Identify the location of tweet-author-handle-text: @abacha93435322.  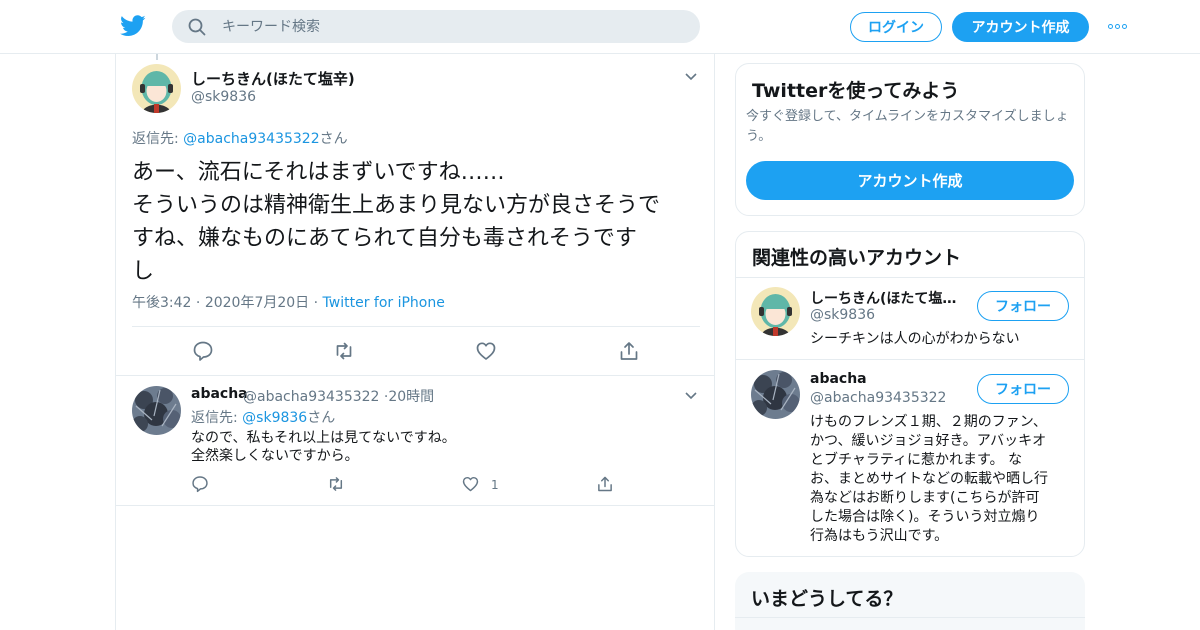
(311, 397).